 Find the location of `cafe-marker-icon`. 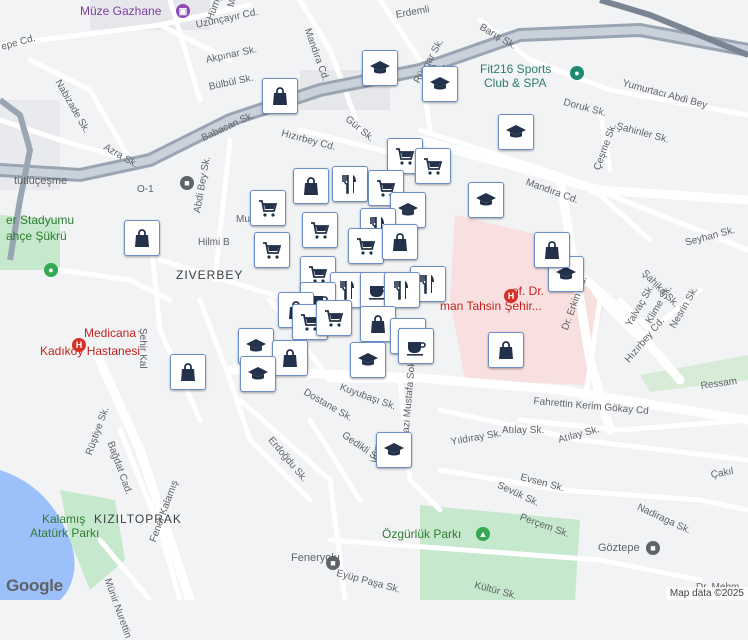

cafe-marker-icon is located at coordinates (416, 346).